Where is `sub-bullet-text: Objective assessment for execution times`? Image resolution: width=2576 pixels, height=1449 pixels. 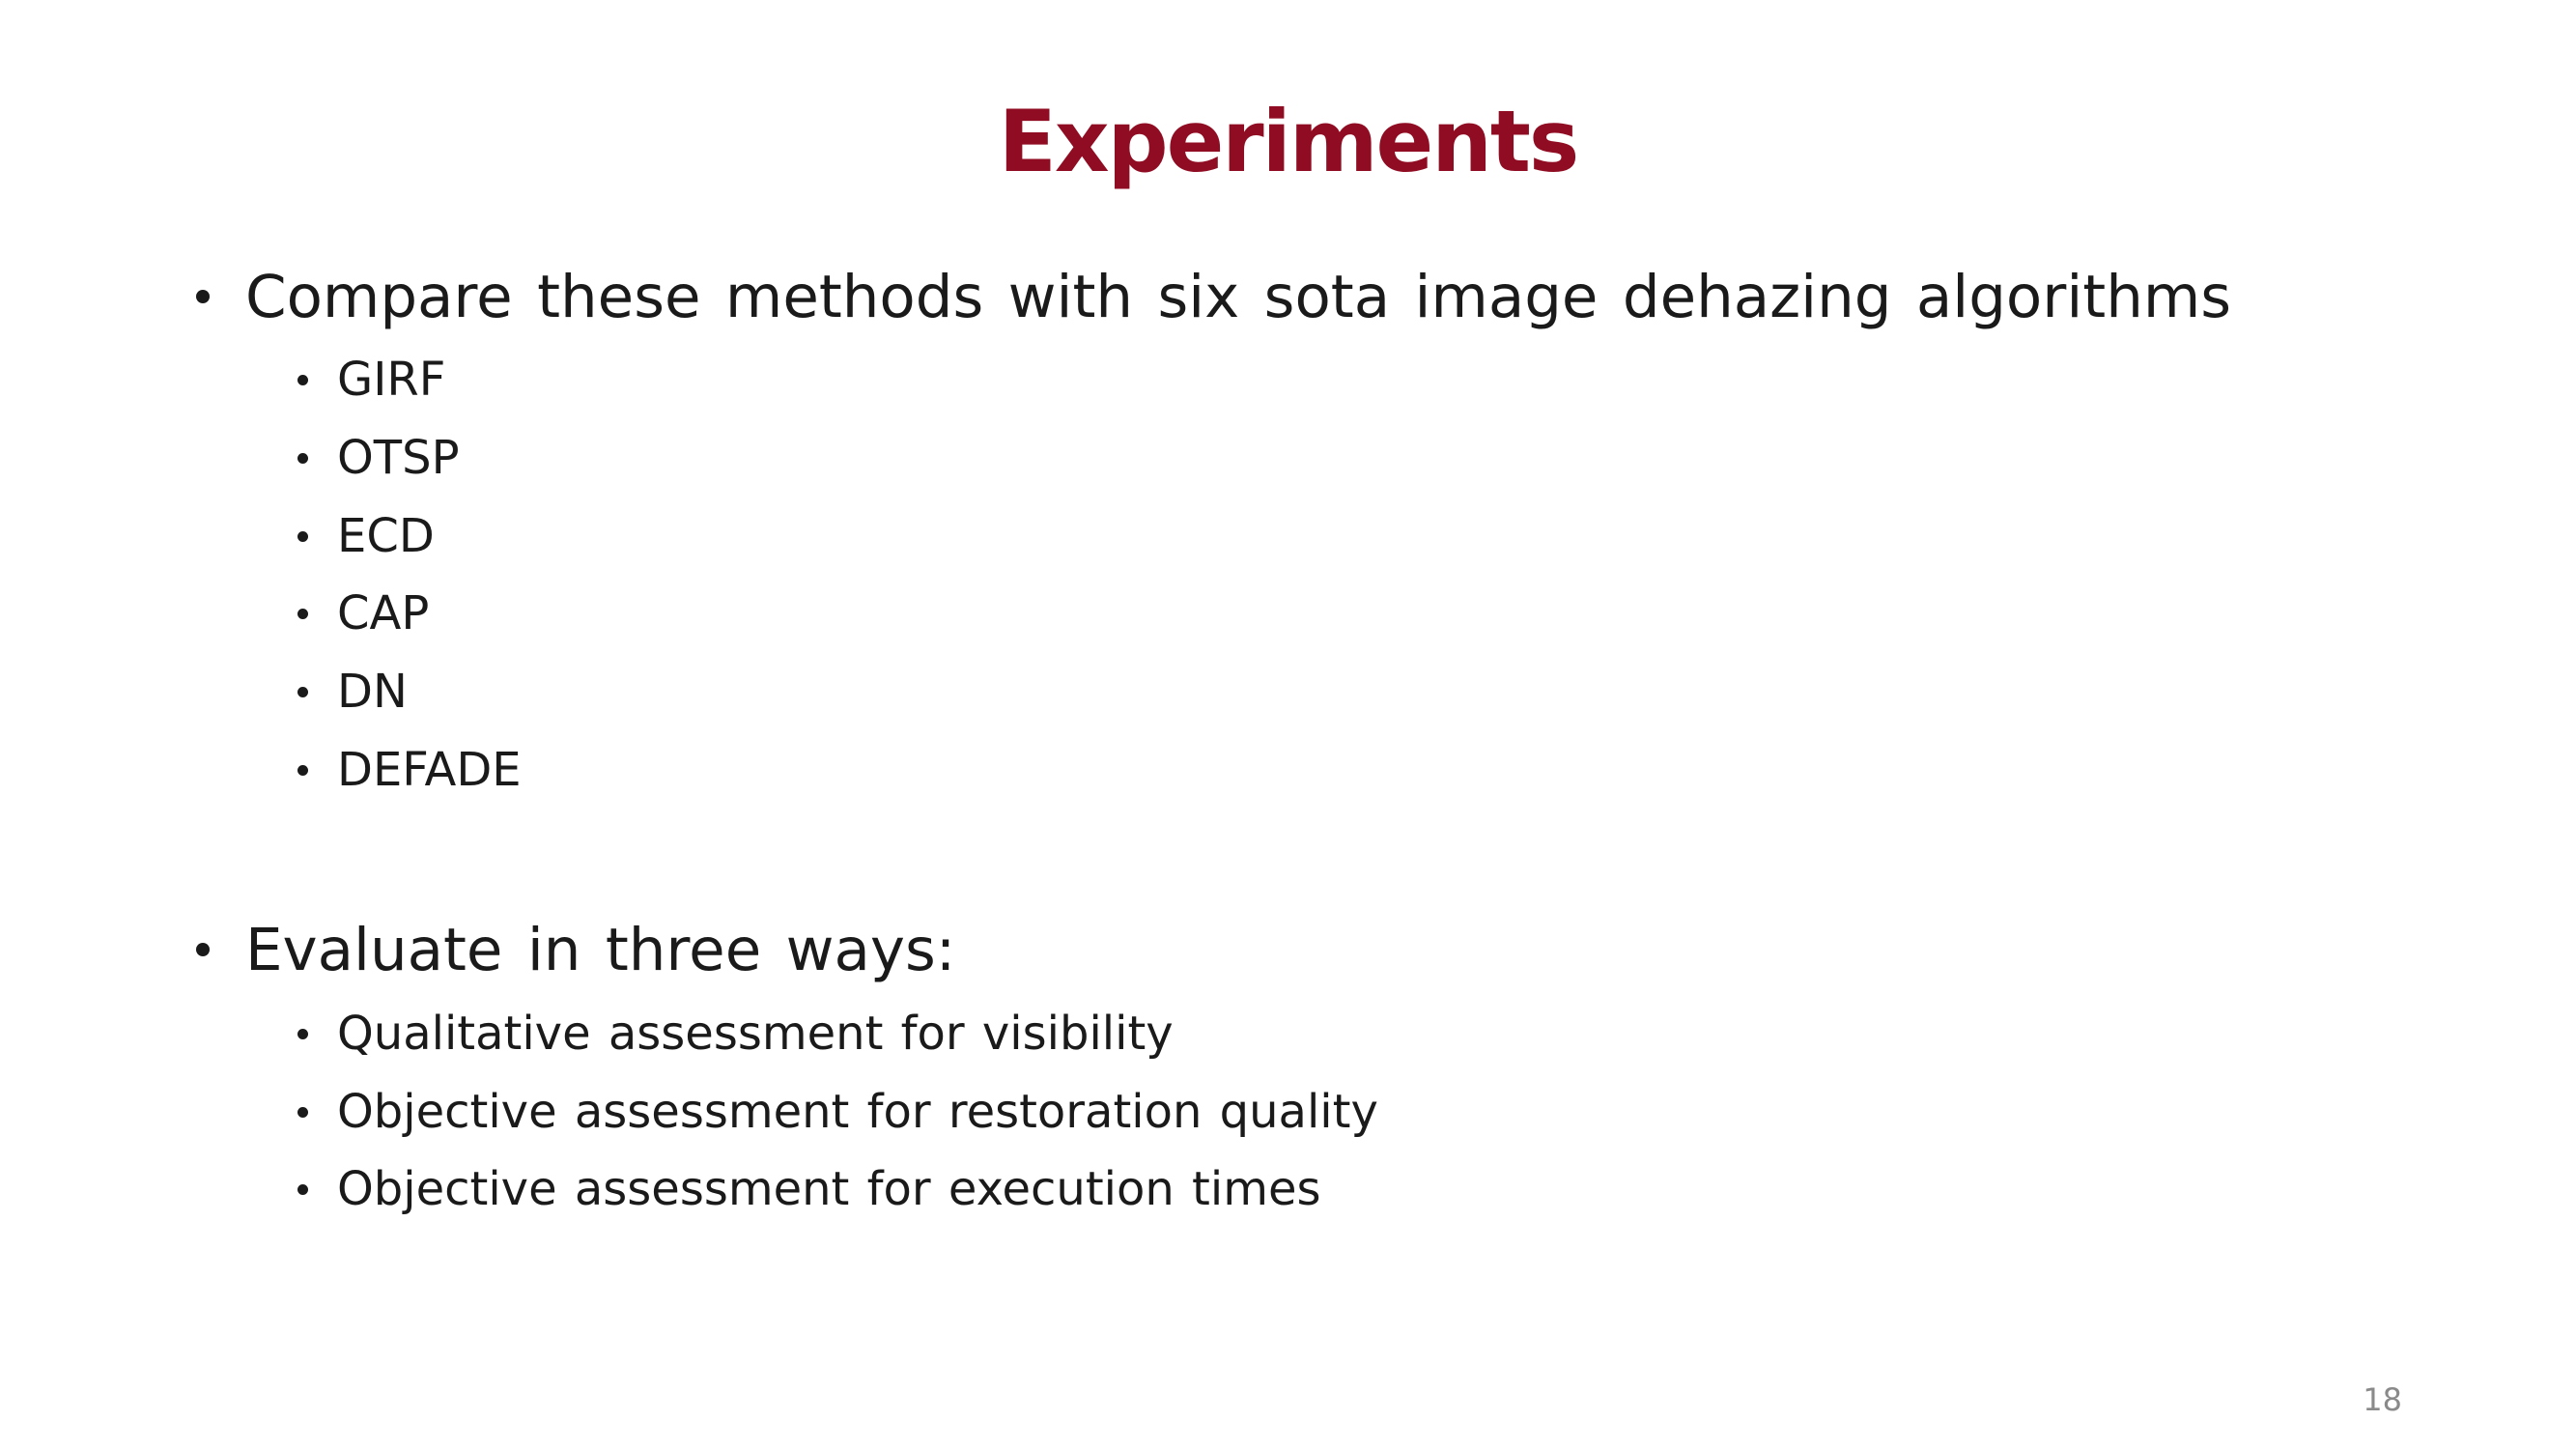 sub-bullet-text: Objective assessment for execution times is located at coordinates (829, 1189).